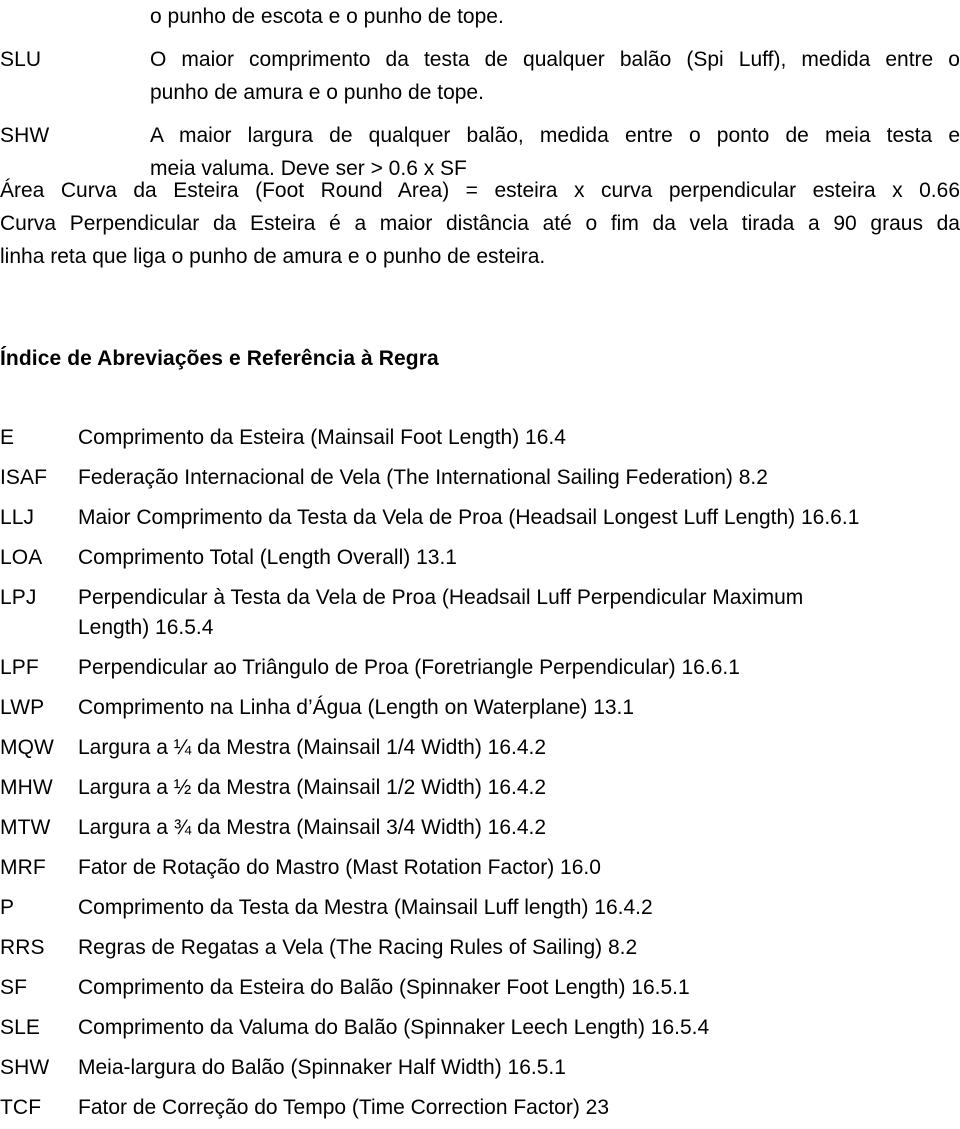 Image resolution: width=960 pixels, height=1129 pixels. Describe the element at coordinates (14, 987) in the screenshot. I see `glossary-term-sf: SF` at that location.